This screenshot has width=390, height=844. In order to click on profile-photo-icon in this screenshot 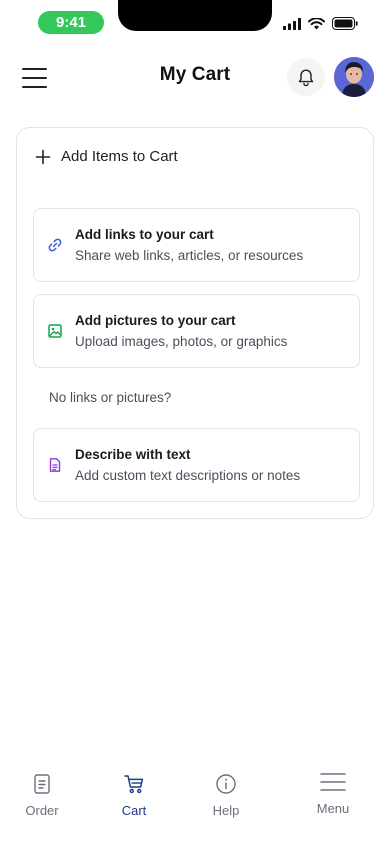, I will do `click(354, 77)`.